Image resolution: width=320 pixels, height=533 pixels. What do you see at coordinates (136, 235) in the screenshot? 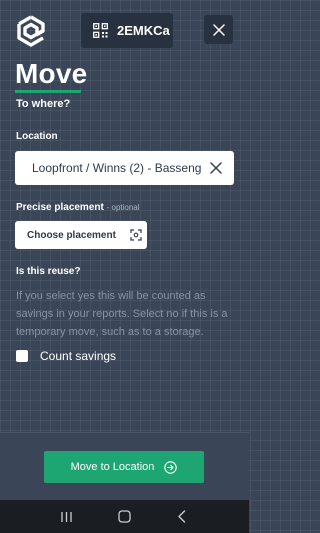
I see `scan-icon` at bounding box center [136, 235].